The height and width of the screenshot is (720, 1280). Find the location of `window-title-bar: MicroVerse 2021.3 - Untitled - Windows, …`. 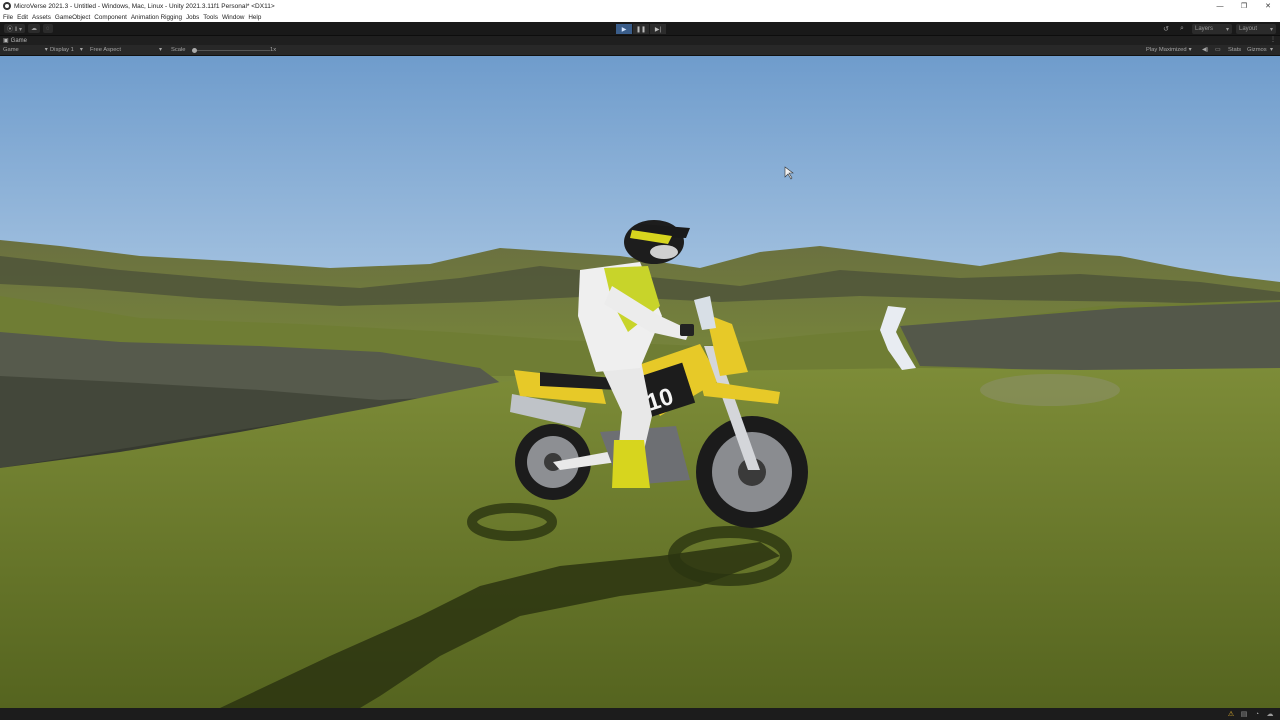

window-title-bar: MicroVerse 2021.3 - Untitled - Windows, … is located at coordinates (640, 6).